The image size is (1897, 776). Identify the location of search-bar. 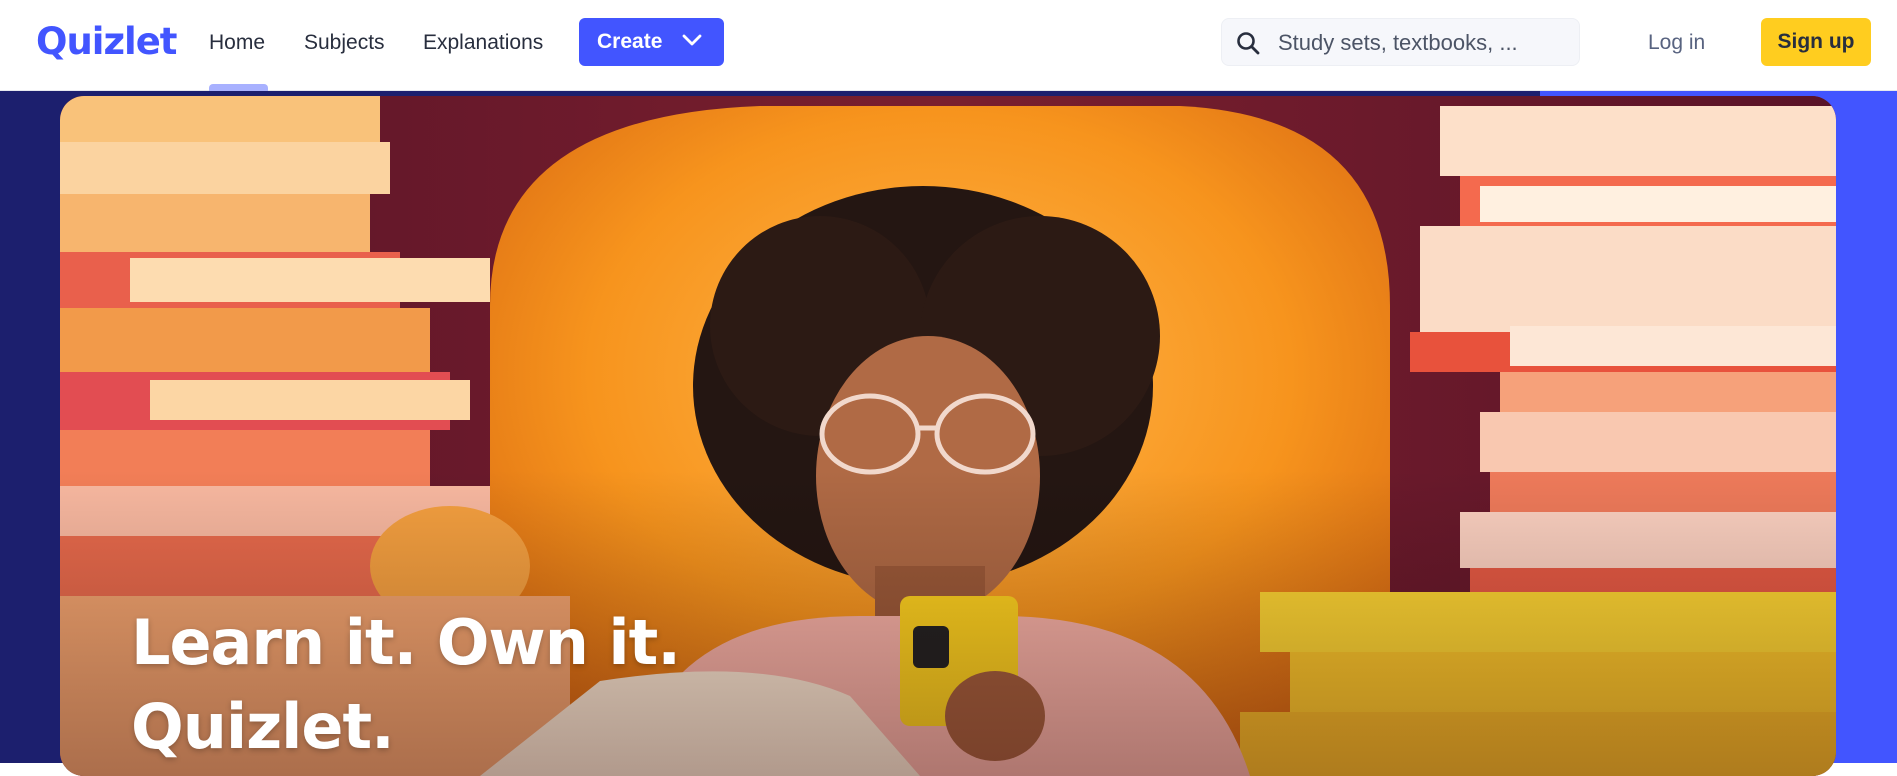
(1400, 42).